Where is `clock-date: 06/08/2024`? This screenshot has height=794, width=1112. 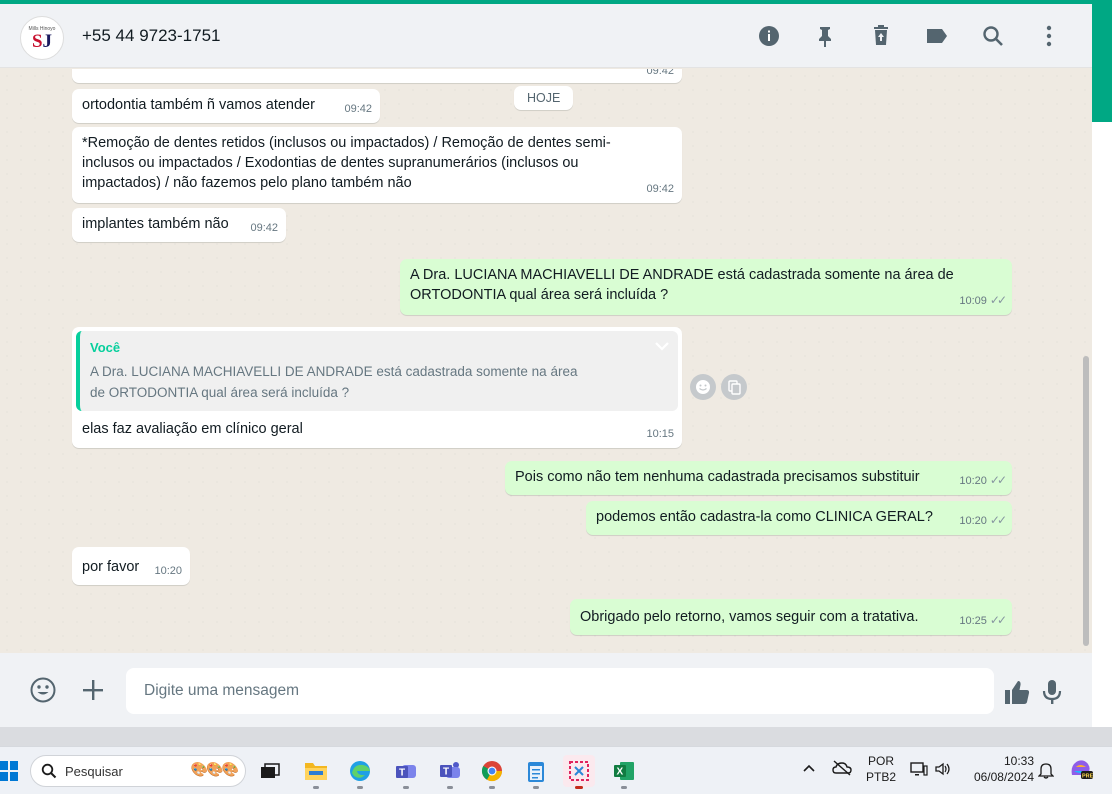
clock-date: 06/08/2024 is located at coordinates (1003, 777).